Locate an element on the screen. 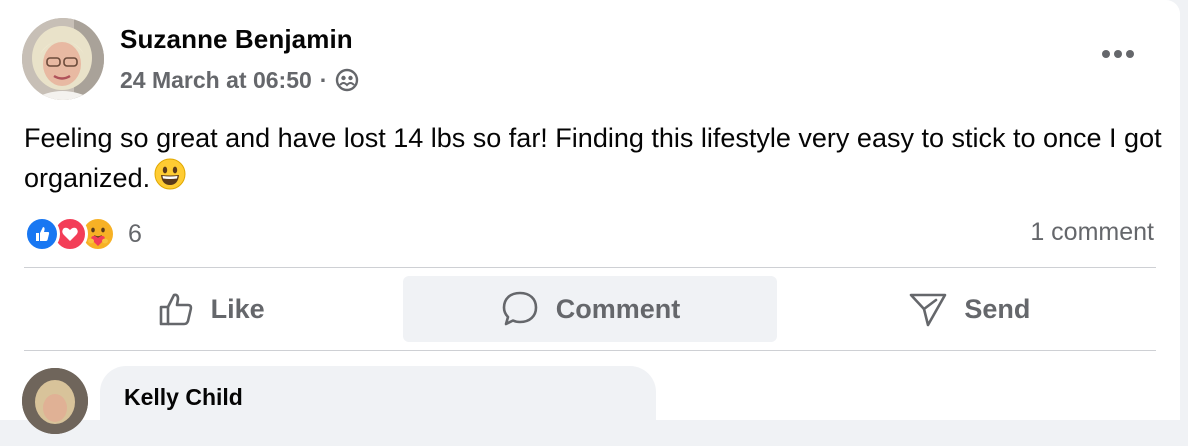  post-meta: 24 March at 06:50 · is located at coordinates (239, 80).